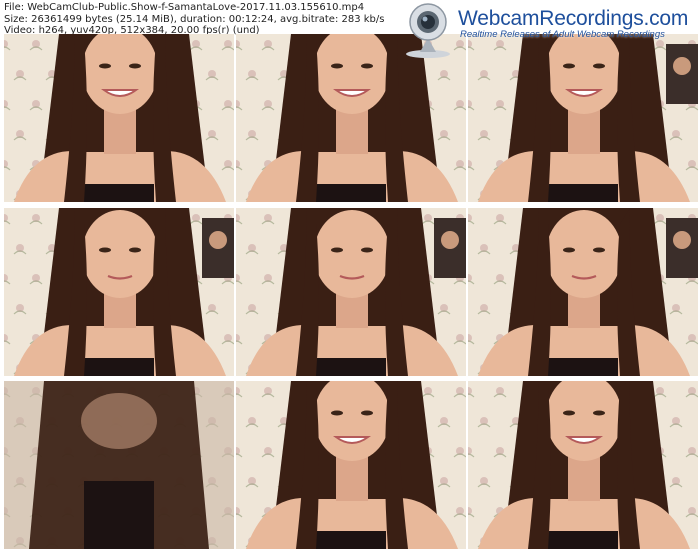  I want to click on webcam-icon, so click(428, 30).